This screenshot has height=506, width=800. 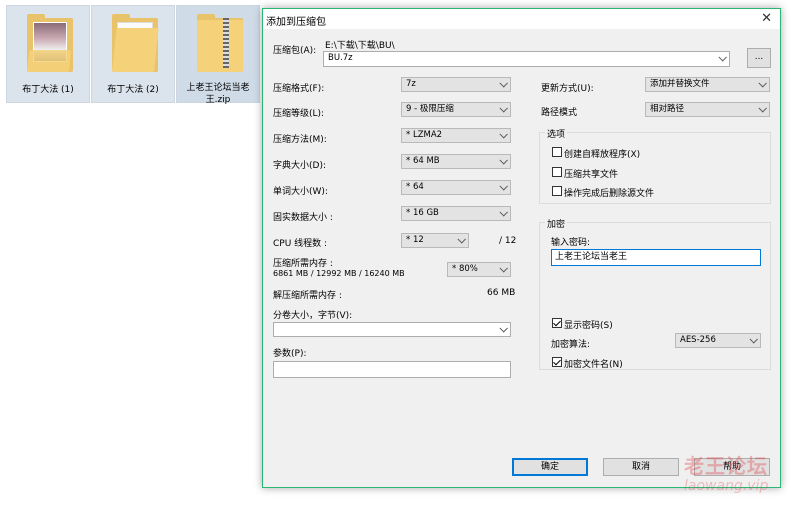 I want to click on method-label: 压缩方法(M):, so click(x=300, y=140).